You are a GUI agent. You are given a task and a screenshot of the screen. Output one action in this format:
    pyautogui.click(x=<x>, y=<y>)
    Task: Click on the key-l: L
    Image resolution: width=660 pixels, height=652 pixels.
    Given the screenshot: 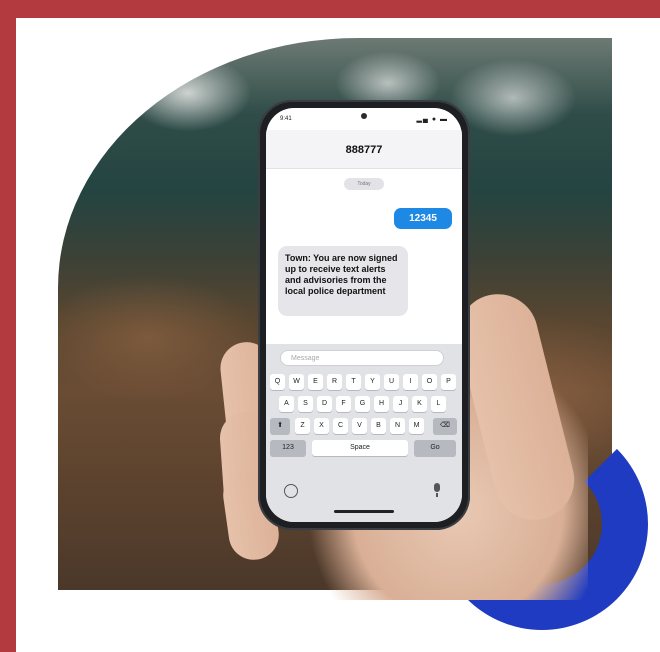 What is the action you would take?
    pyautogui.click(x=438, y=404)
    